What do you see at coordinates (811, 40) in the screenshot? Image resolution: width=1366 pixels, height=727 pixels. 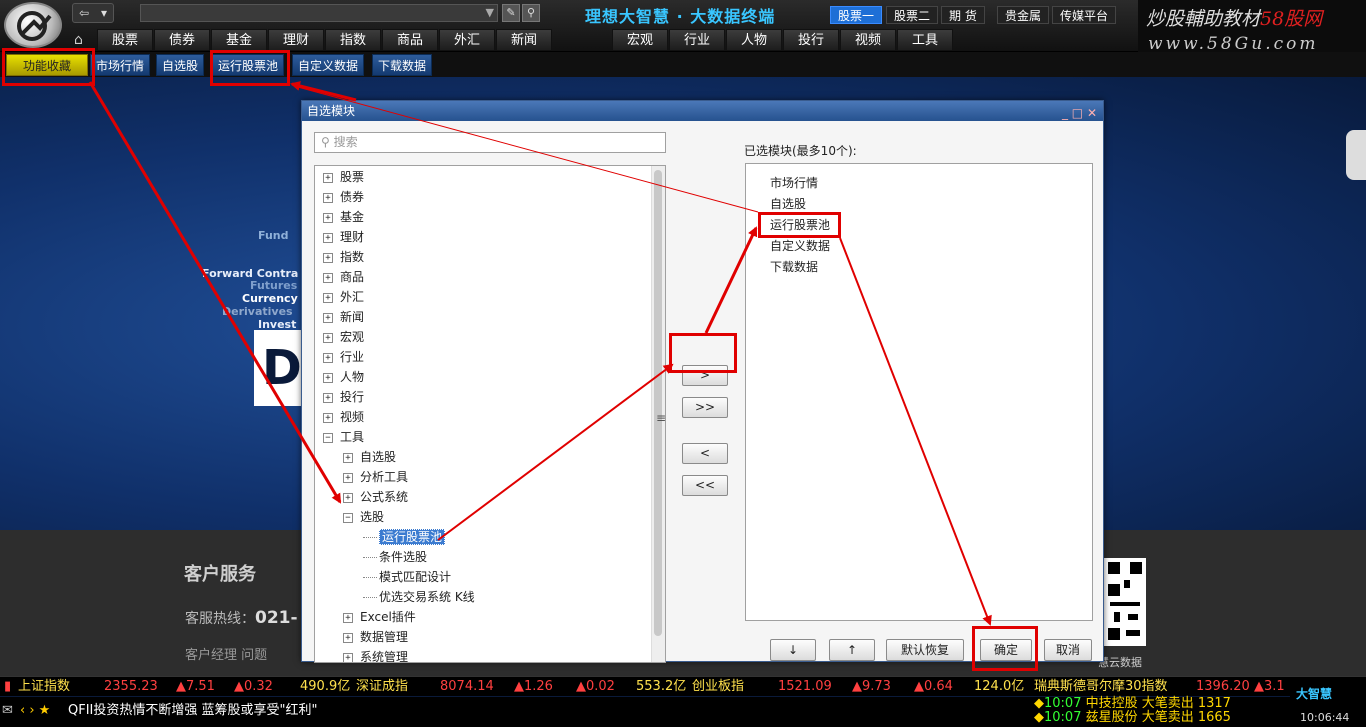 I see `tab-investment-bank: 投行` at bounding box center [811, 40].